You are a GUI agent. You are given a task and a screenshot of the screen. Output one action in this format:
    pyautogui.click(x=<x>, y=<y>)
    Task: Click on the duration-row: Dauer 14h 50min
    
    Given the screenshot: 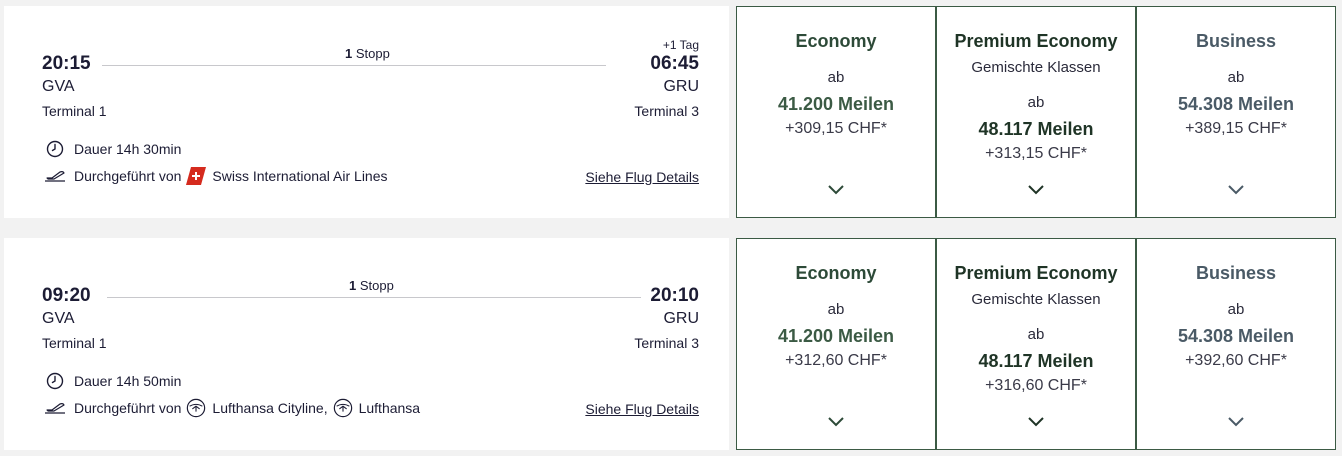 What is the action you would take?
    pyautogui.click(x=112, y=381)
    